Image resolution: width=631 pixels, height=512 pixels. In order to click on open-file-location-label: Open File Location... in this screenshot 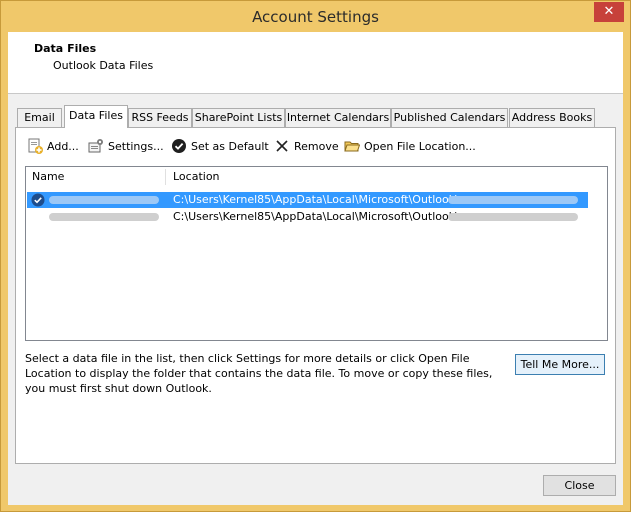, I will do `click(420, 146)`.